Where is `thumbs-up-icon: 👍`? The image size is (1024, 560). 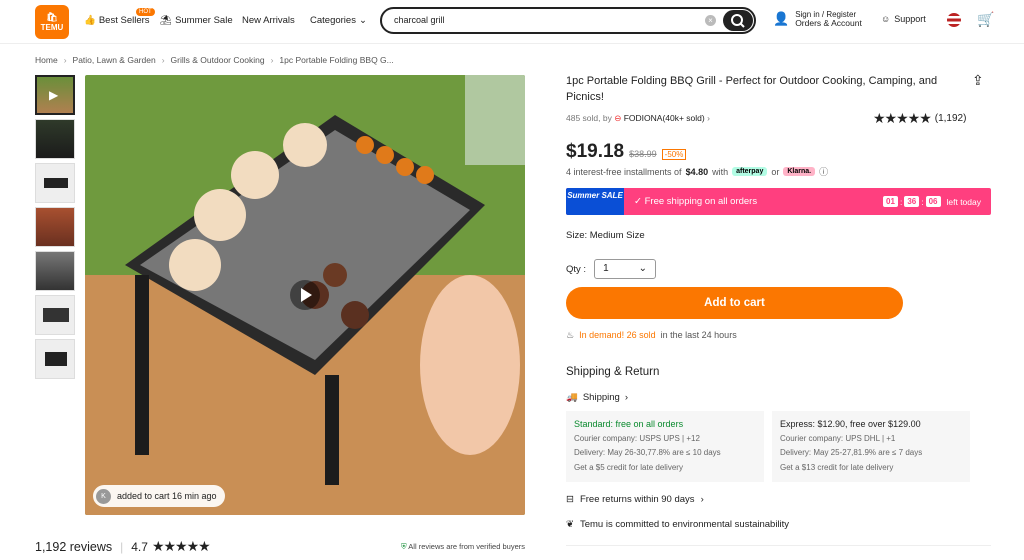 thumbs-up-icon: 👍 is located at coordinates (90, 20).